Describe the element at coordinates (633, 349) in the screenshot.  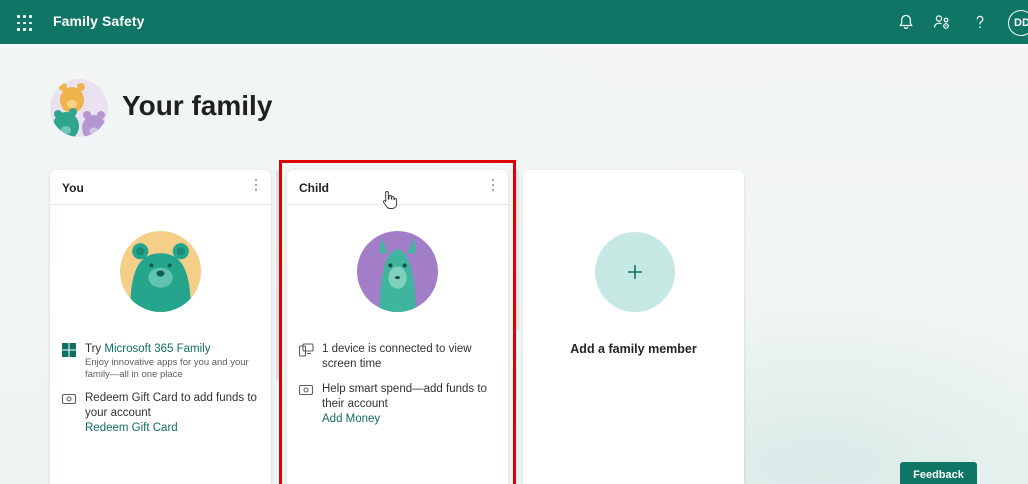
I see `add-member-label: Add a family member` at that location.